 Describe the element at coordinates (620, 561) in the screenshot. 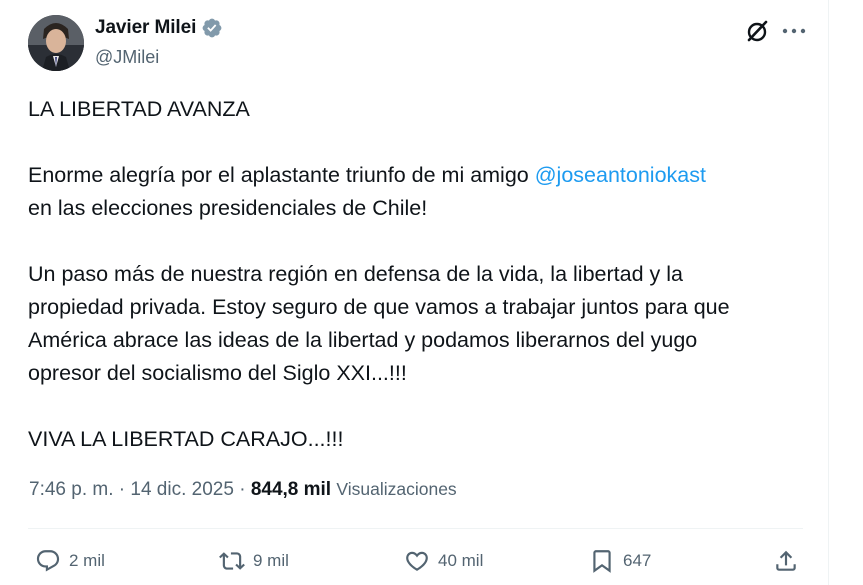

I see `bookmark-button: 647` at that location.